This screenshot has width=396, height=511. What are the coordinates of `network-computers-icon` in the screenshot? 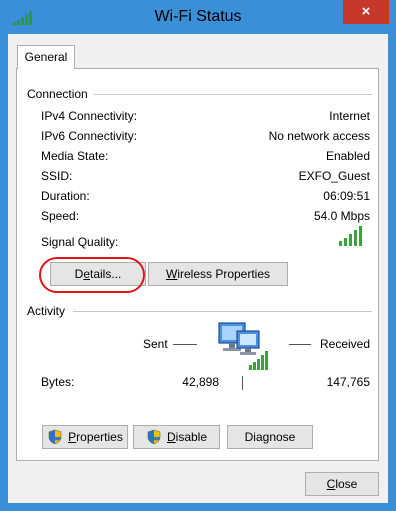 It's located at (243, 346).